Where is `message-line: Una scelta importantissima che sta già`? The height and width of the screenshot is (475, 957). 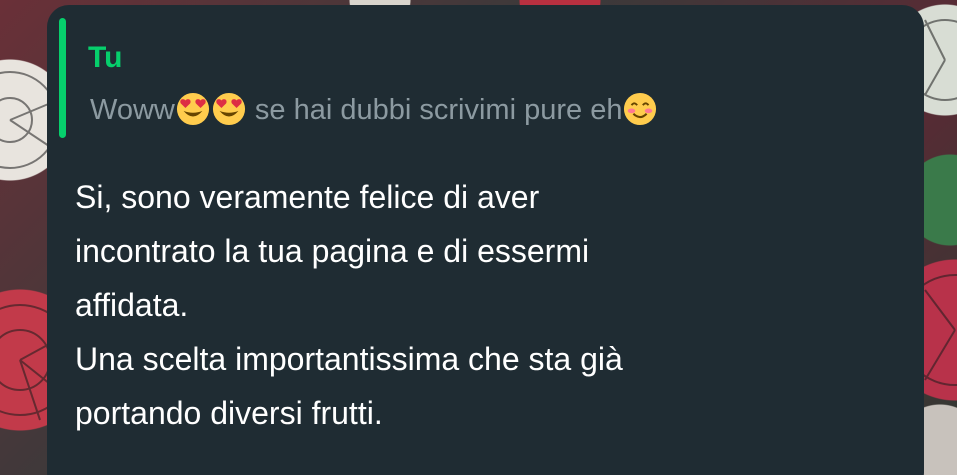 message-line: Una scelta importantissima che sta già is located at coordinates (349, 359).